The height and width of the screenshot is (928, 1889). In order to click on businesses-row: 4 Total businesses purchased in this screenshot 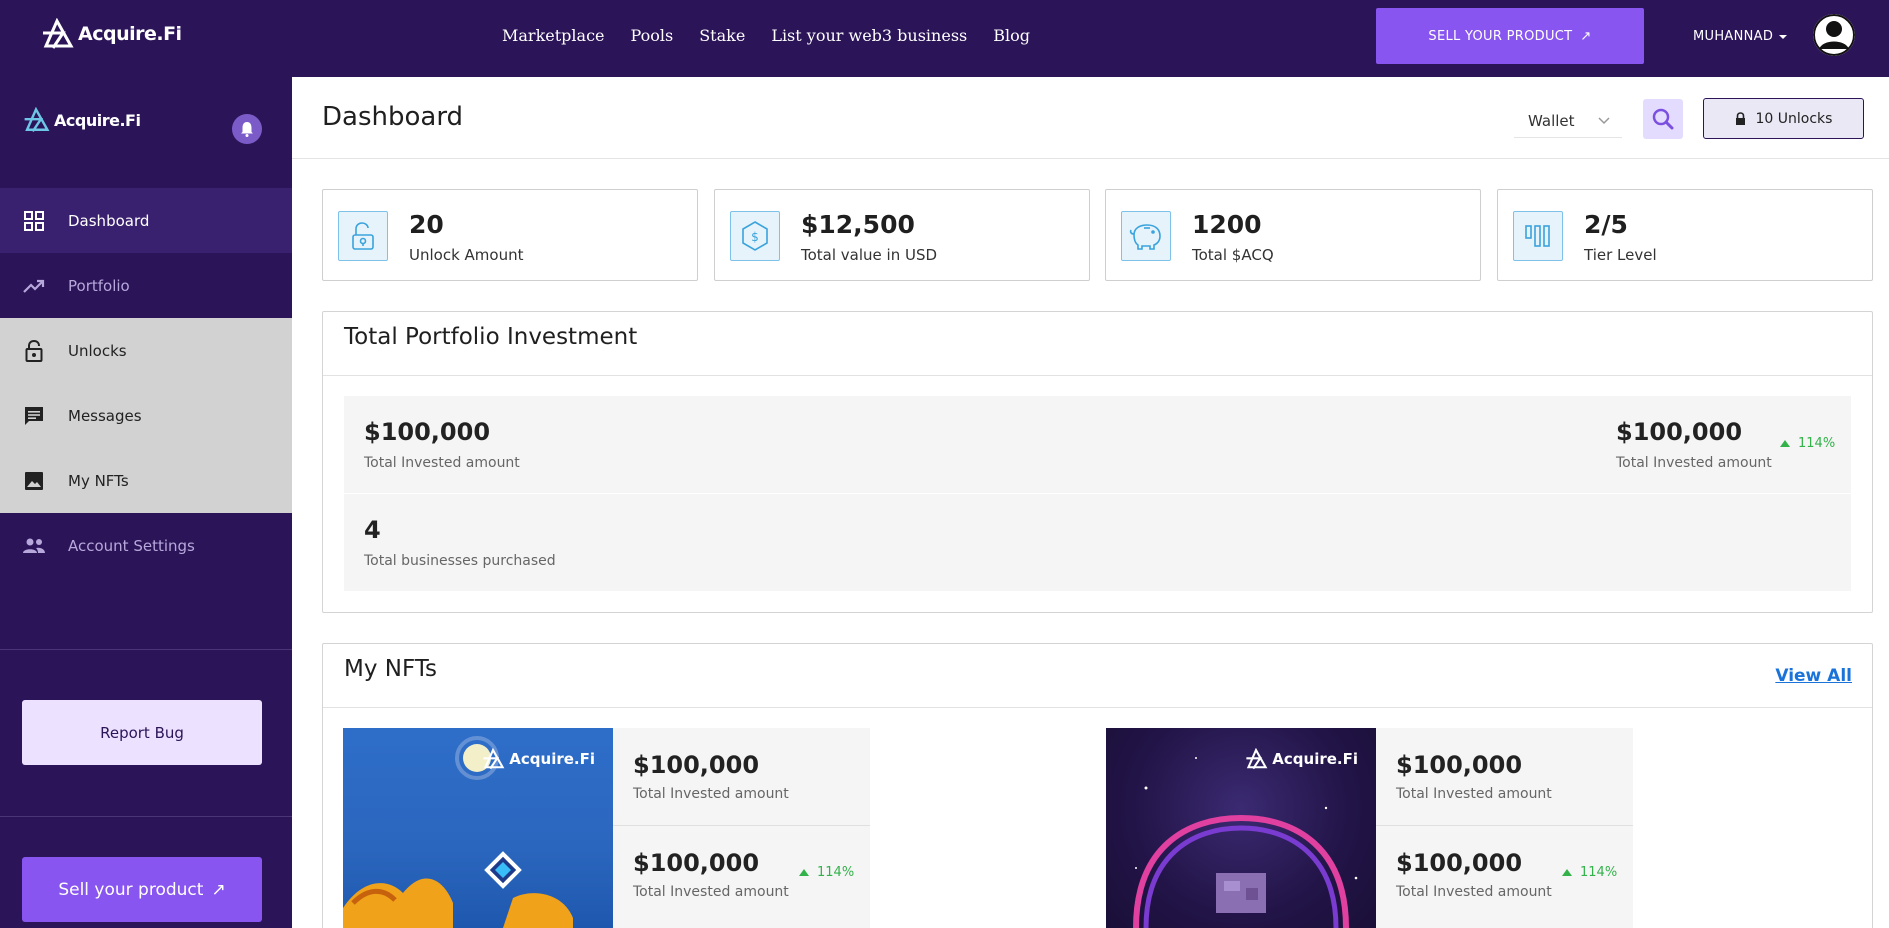, I will do `click(1097, 542)`.